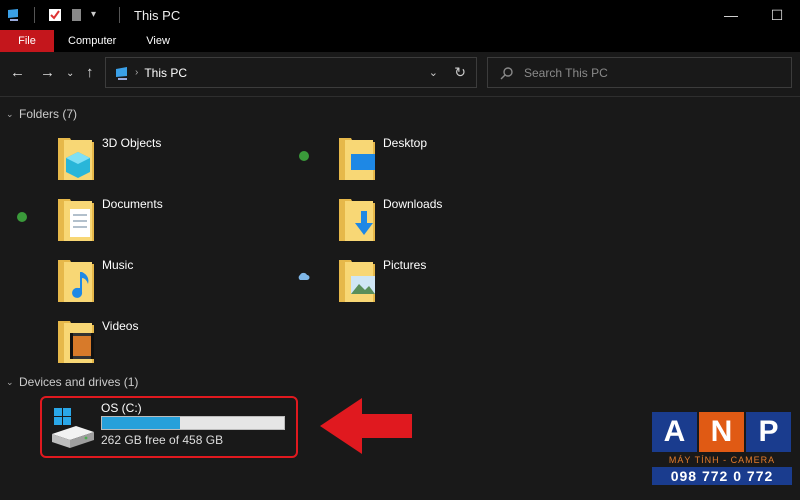 This screenshot has width=800, height=500. What do you see at coordinates (413, 204) in the screenshot?
I see `folder-label: Downloads` at bounding box center [413, 204].